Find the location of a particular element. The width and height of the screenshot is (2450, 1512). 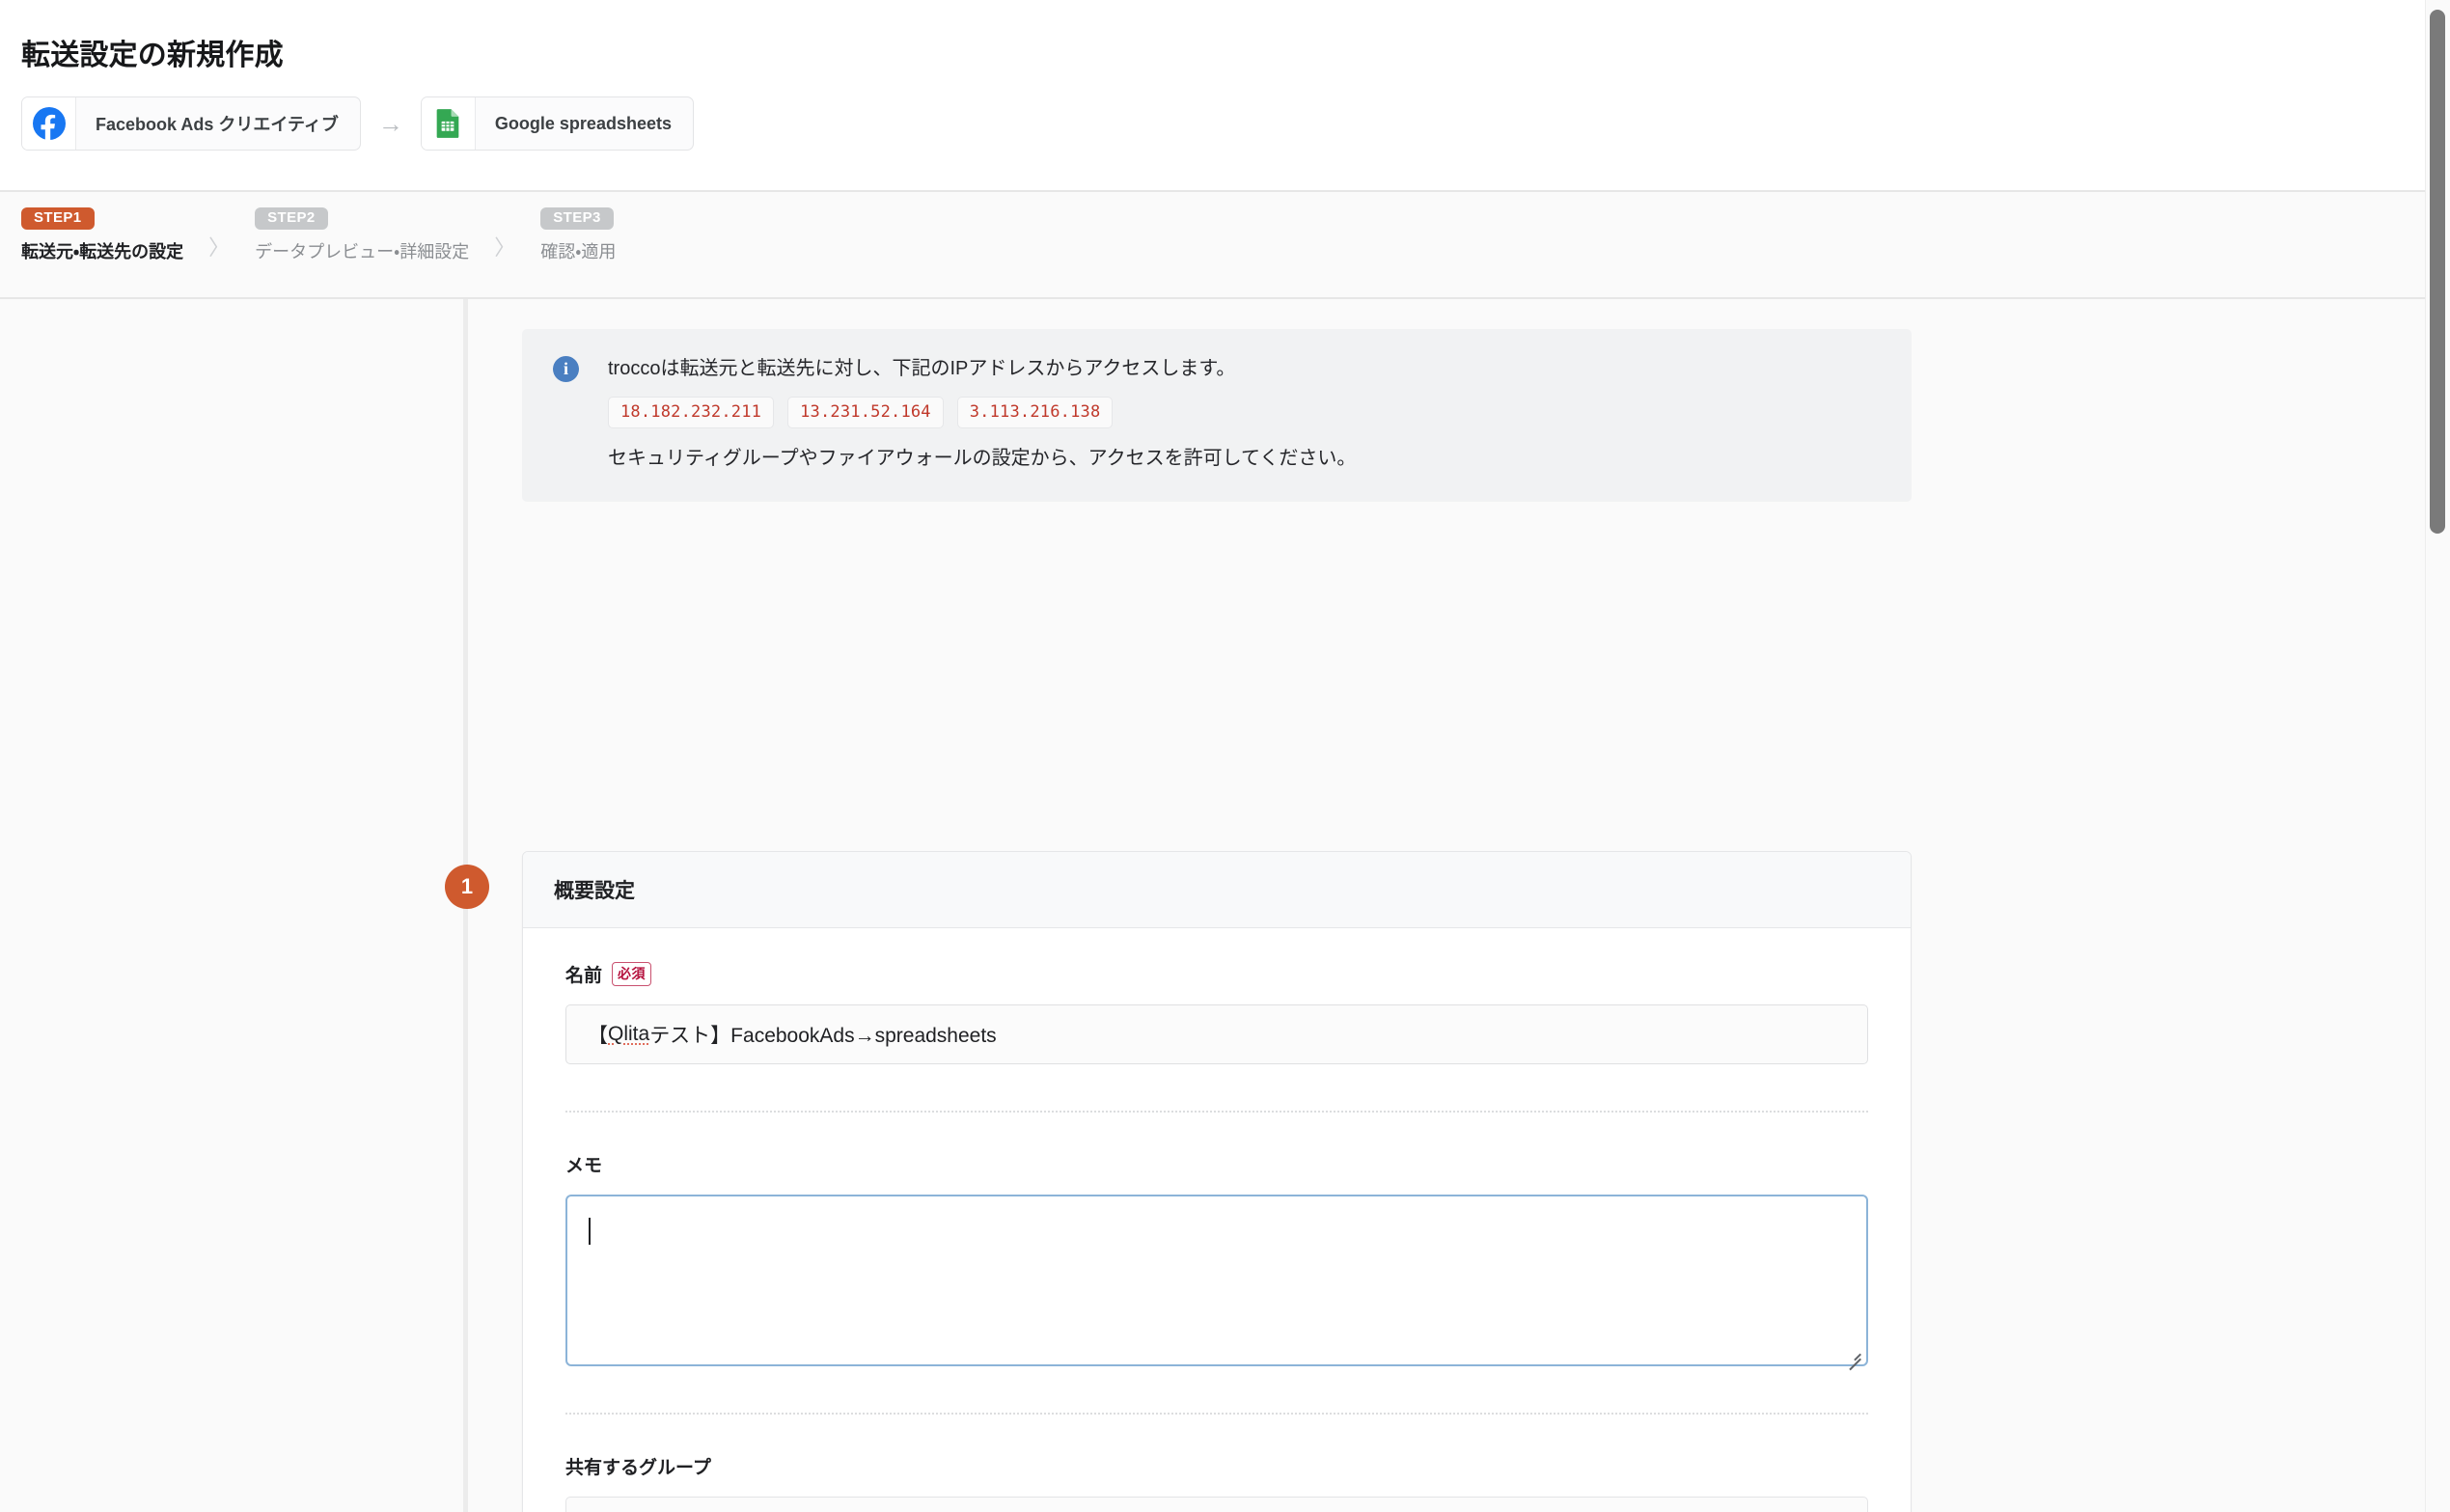

step-chevron-icon-1: 〉 is located at coordinates (219, 247).